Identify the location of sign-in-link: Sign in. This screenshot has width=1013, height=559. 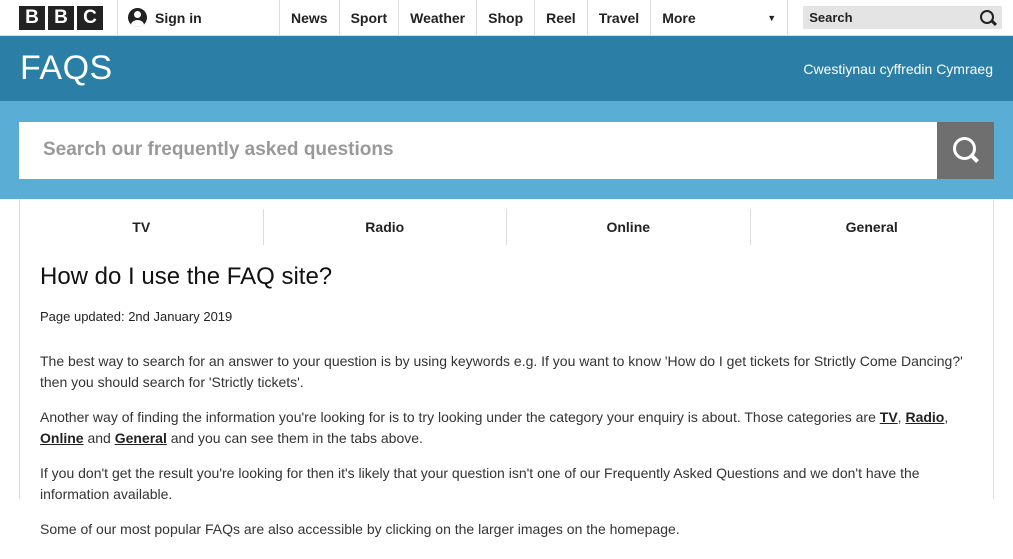
(198, 17).